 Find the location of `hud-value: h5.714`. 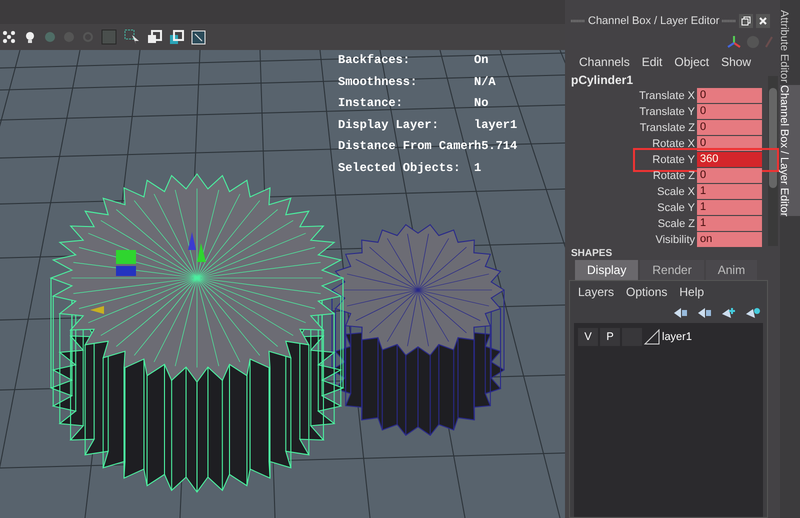

hud-value: h5.714 is located at coordinates (496, 146).